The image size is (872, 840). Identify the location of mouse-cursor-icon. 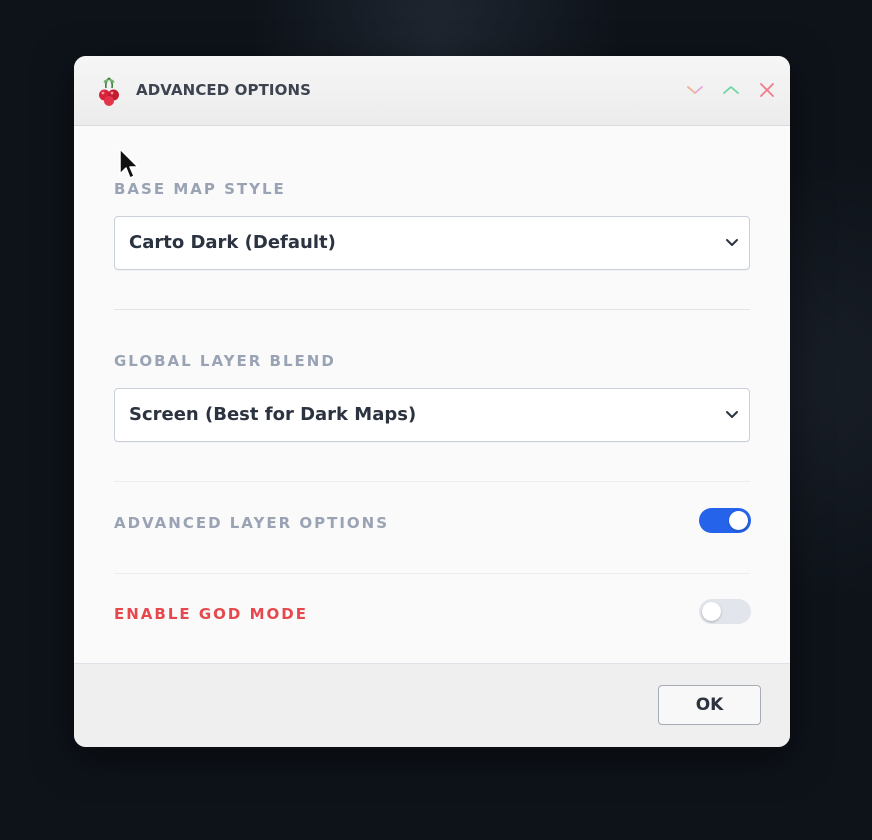
(129, 163).